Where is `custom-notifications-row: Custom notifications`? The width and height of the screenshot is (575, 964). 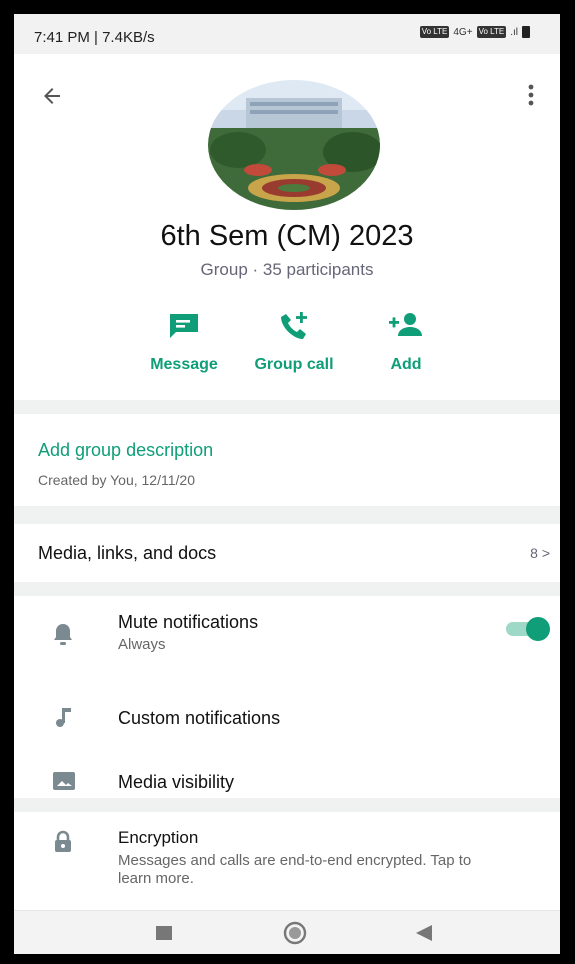
custom-notifications-row: Custom notifications is located at coordinates (287, 700).